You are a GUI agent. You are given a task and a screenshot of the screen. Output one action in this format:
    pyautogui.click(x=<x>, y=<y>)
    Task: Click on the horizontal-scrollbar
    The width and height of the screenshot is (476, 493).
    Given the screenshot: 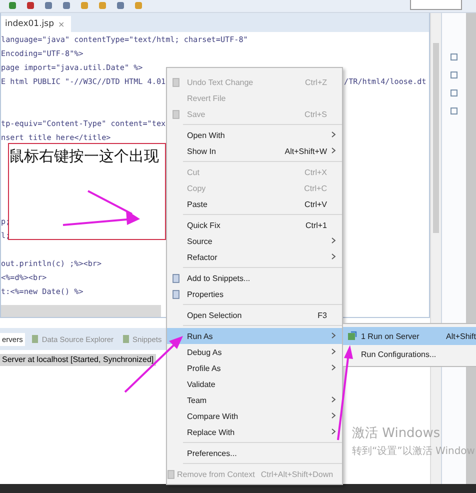 What is the action you would take?
    pyautogui.click(x=81, y=311)
    